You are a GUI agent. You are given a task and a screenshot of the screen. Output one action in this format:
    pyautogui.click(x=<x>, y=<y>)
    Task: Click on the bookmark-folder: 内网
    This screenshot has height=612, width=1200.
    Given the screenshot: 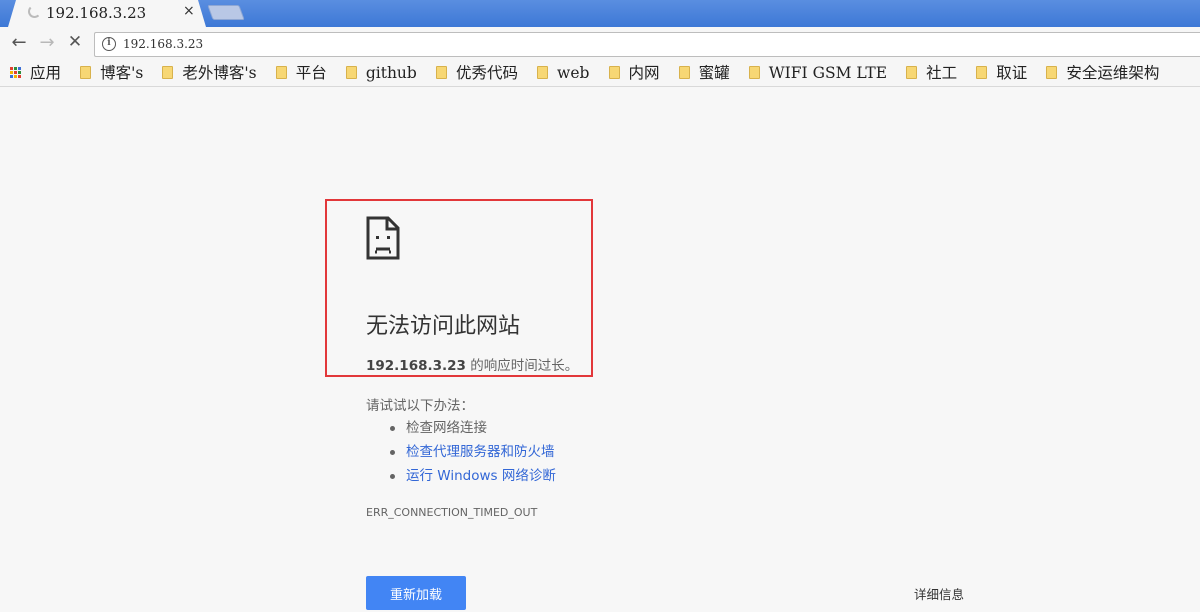 What is the action you would take?
    pyautogui.click(x=634, y=73)
    